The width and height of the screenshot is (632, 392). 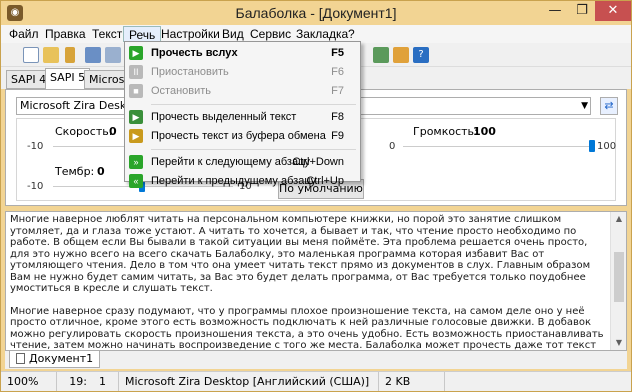 What do you see at coordinates (35, 146) in the screenshot?
I see `speed-min: -10` at bounding box center [35, 146].